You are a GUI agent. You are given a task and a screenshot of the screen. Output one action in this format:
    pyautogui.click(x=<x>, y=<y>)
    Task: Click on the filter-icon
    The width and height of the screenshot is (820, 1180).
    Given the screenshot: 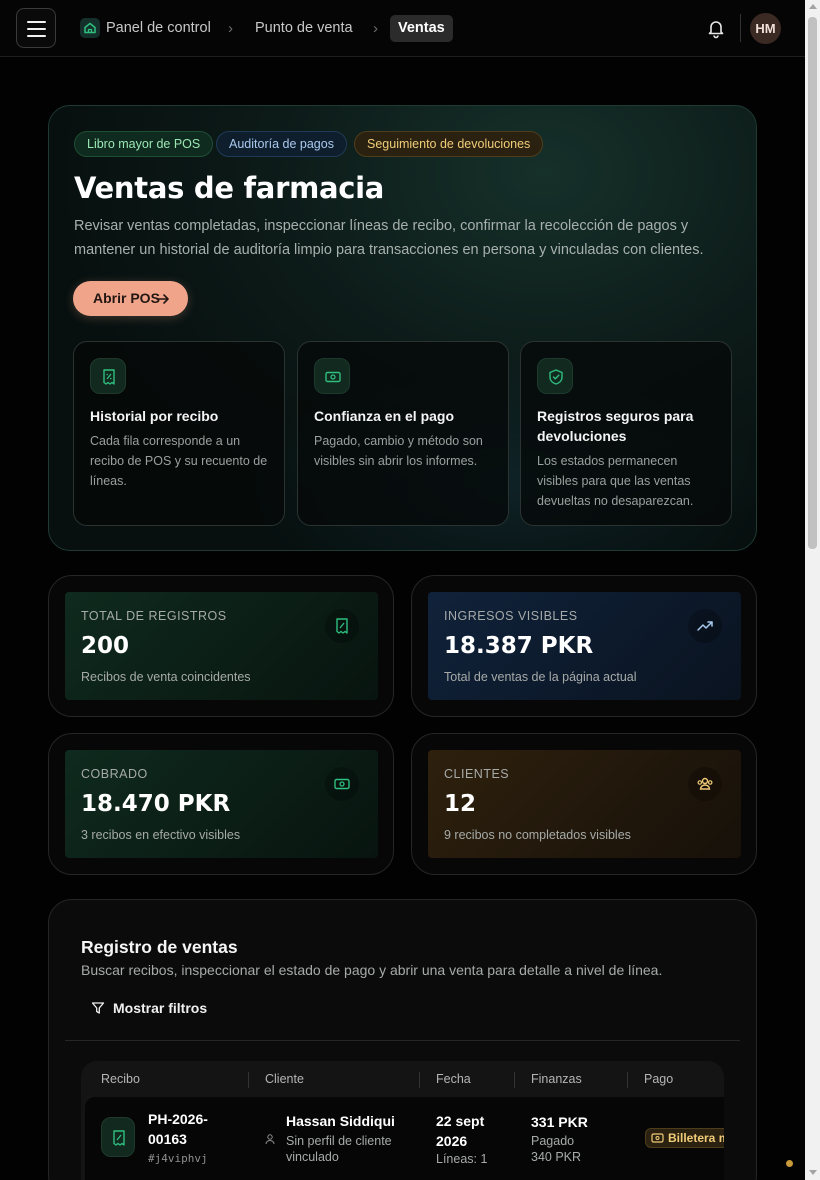 What is the action you would take?
    pyautogui.click(x=98, y=1008)
    